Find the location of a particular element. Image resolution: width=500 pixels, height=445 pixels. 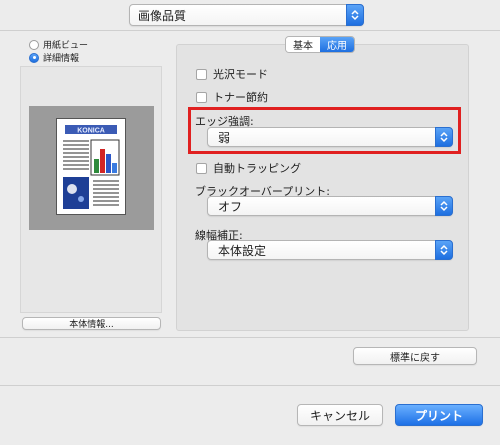

black-overprint-value: オフ is located at coordinates (230, 206).